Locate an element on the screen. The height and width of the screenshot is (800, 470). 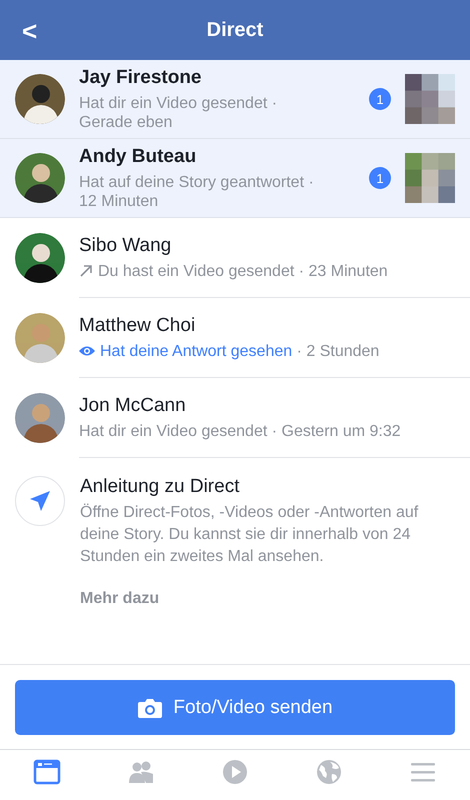
message-preview: Hat auf deine Story geantwortet · 12 Minuten is located at coordinates (196, 191).